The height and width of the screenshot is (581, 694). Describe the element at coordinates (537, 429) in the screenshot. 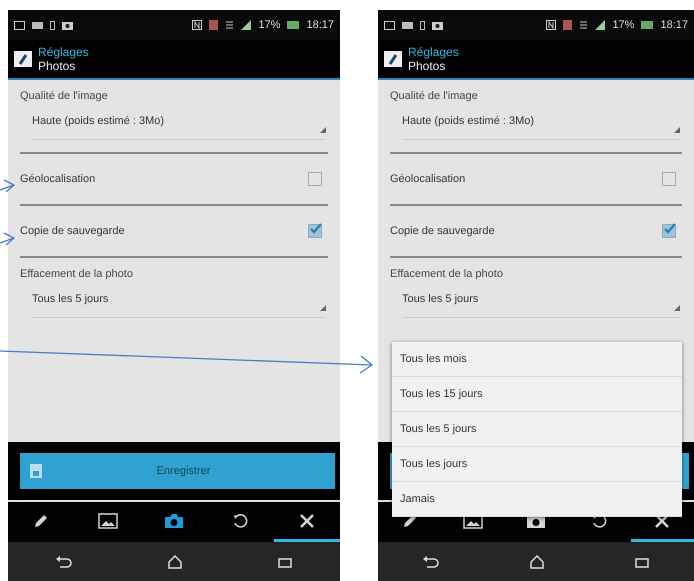

I see `menu-option: Tous les 5 jours` at that location.